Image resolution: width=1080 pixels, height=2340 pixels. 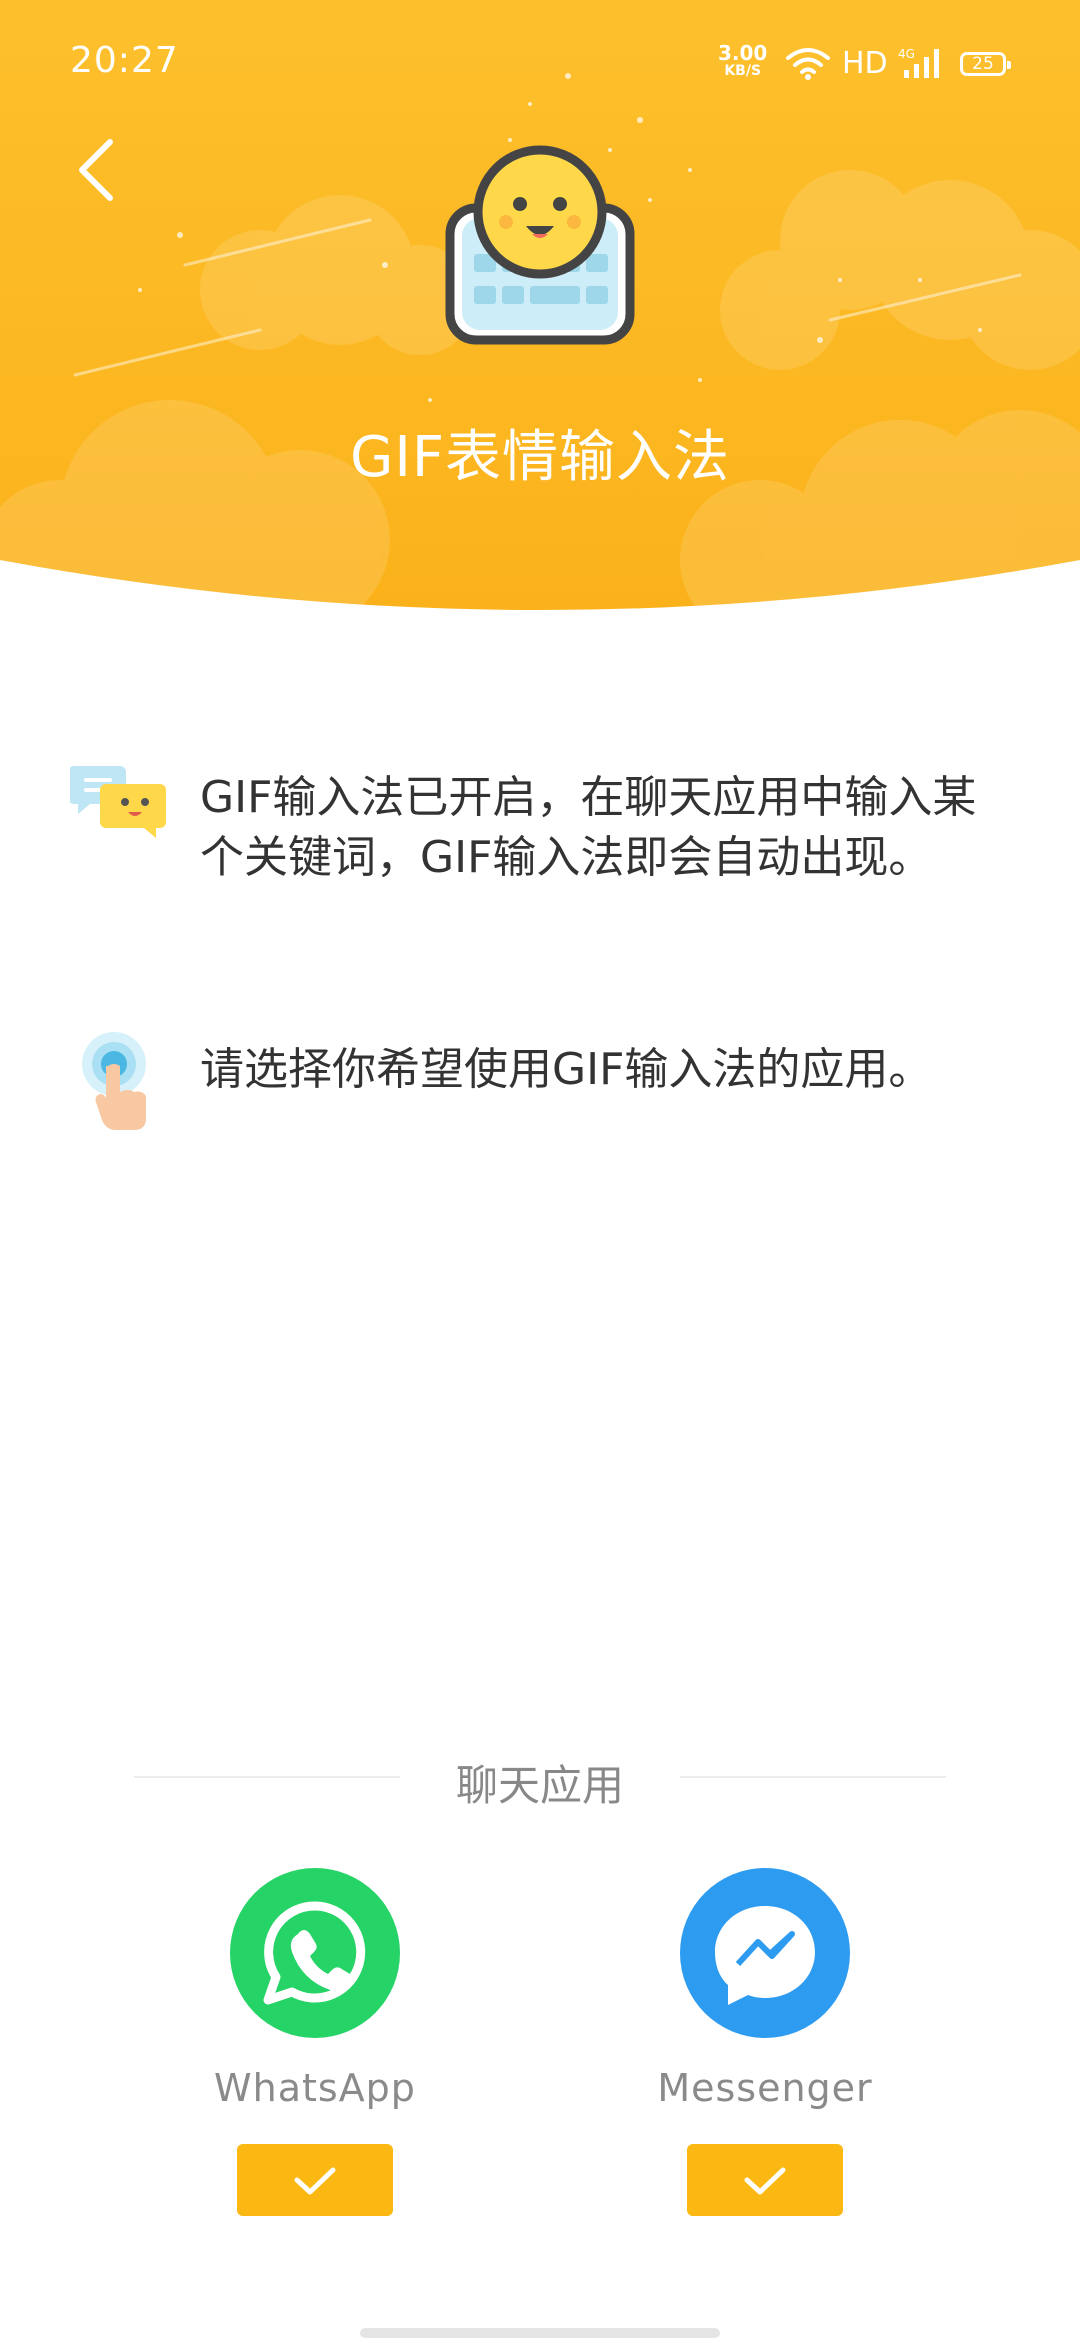 What do you see at coordinates (808, 64) in the screenshot?
I see `wifi-icon` at bounding box center [808, 64].